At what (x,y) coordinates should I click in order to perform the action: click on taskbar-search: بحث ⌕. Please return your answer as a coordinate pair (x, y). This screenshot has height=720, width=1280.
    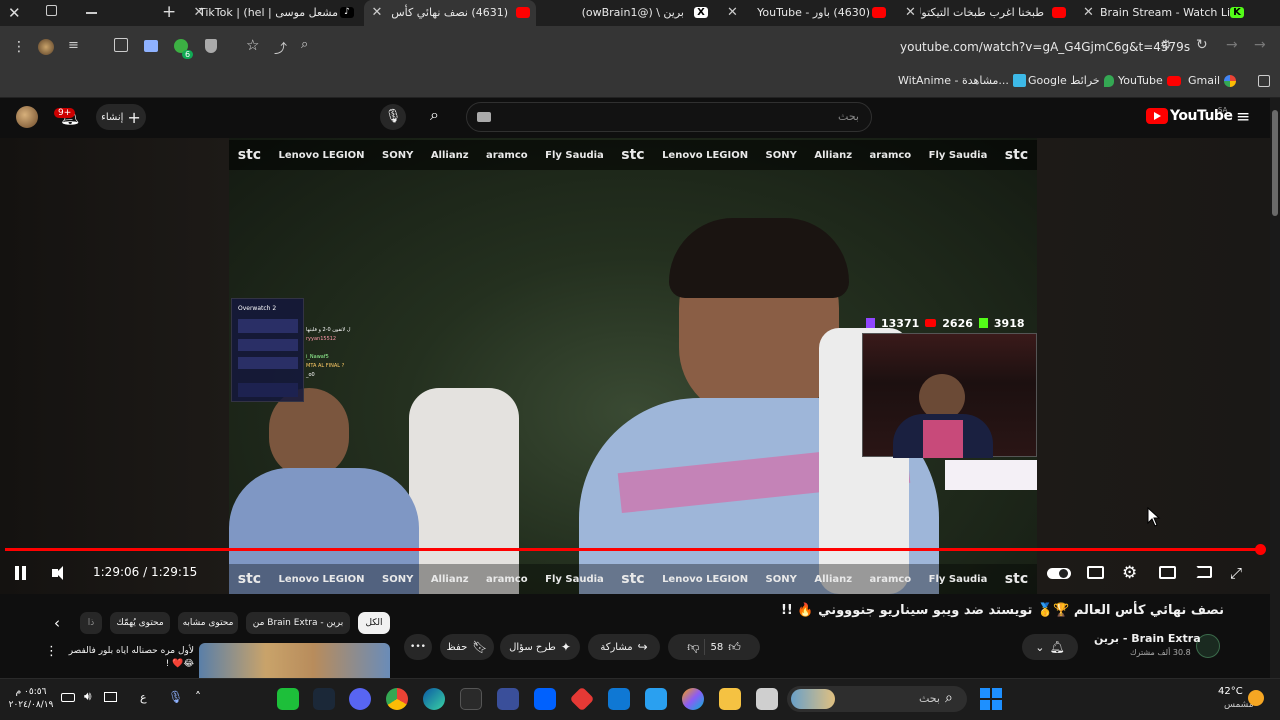
    Looking at the image, I should click on (877, 699).